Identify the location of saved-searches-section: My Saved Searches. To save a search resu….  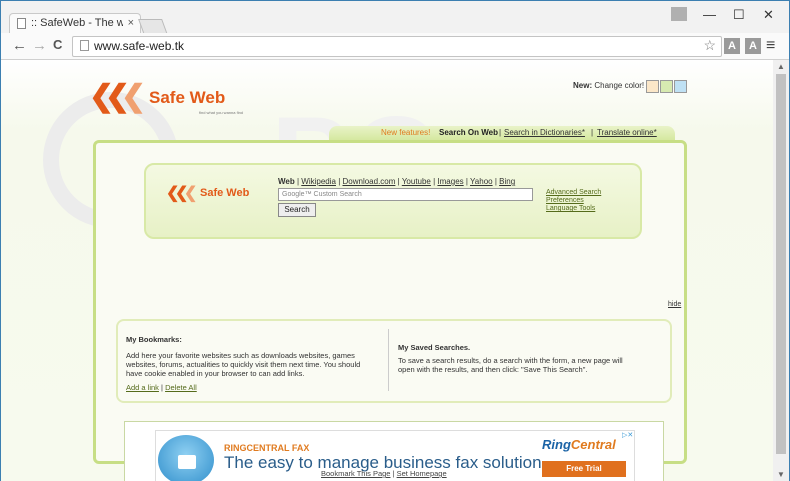
(518, 358).